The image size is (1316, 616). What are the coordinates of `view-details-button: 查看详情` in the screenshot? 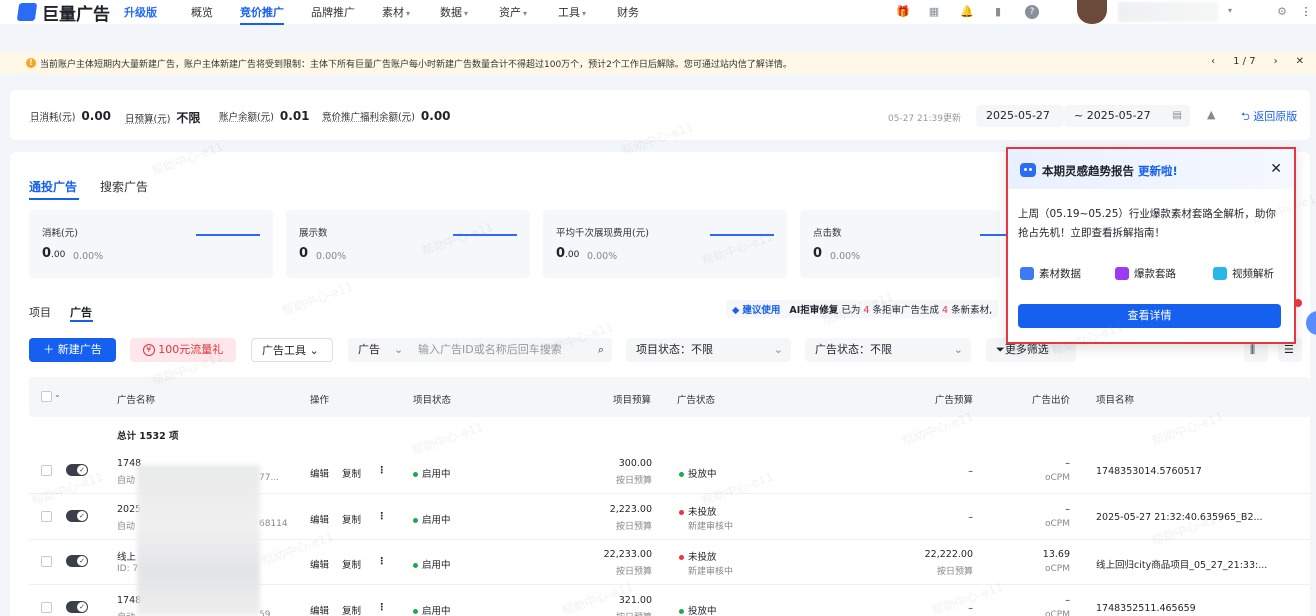 It's located at (1149, 316).